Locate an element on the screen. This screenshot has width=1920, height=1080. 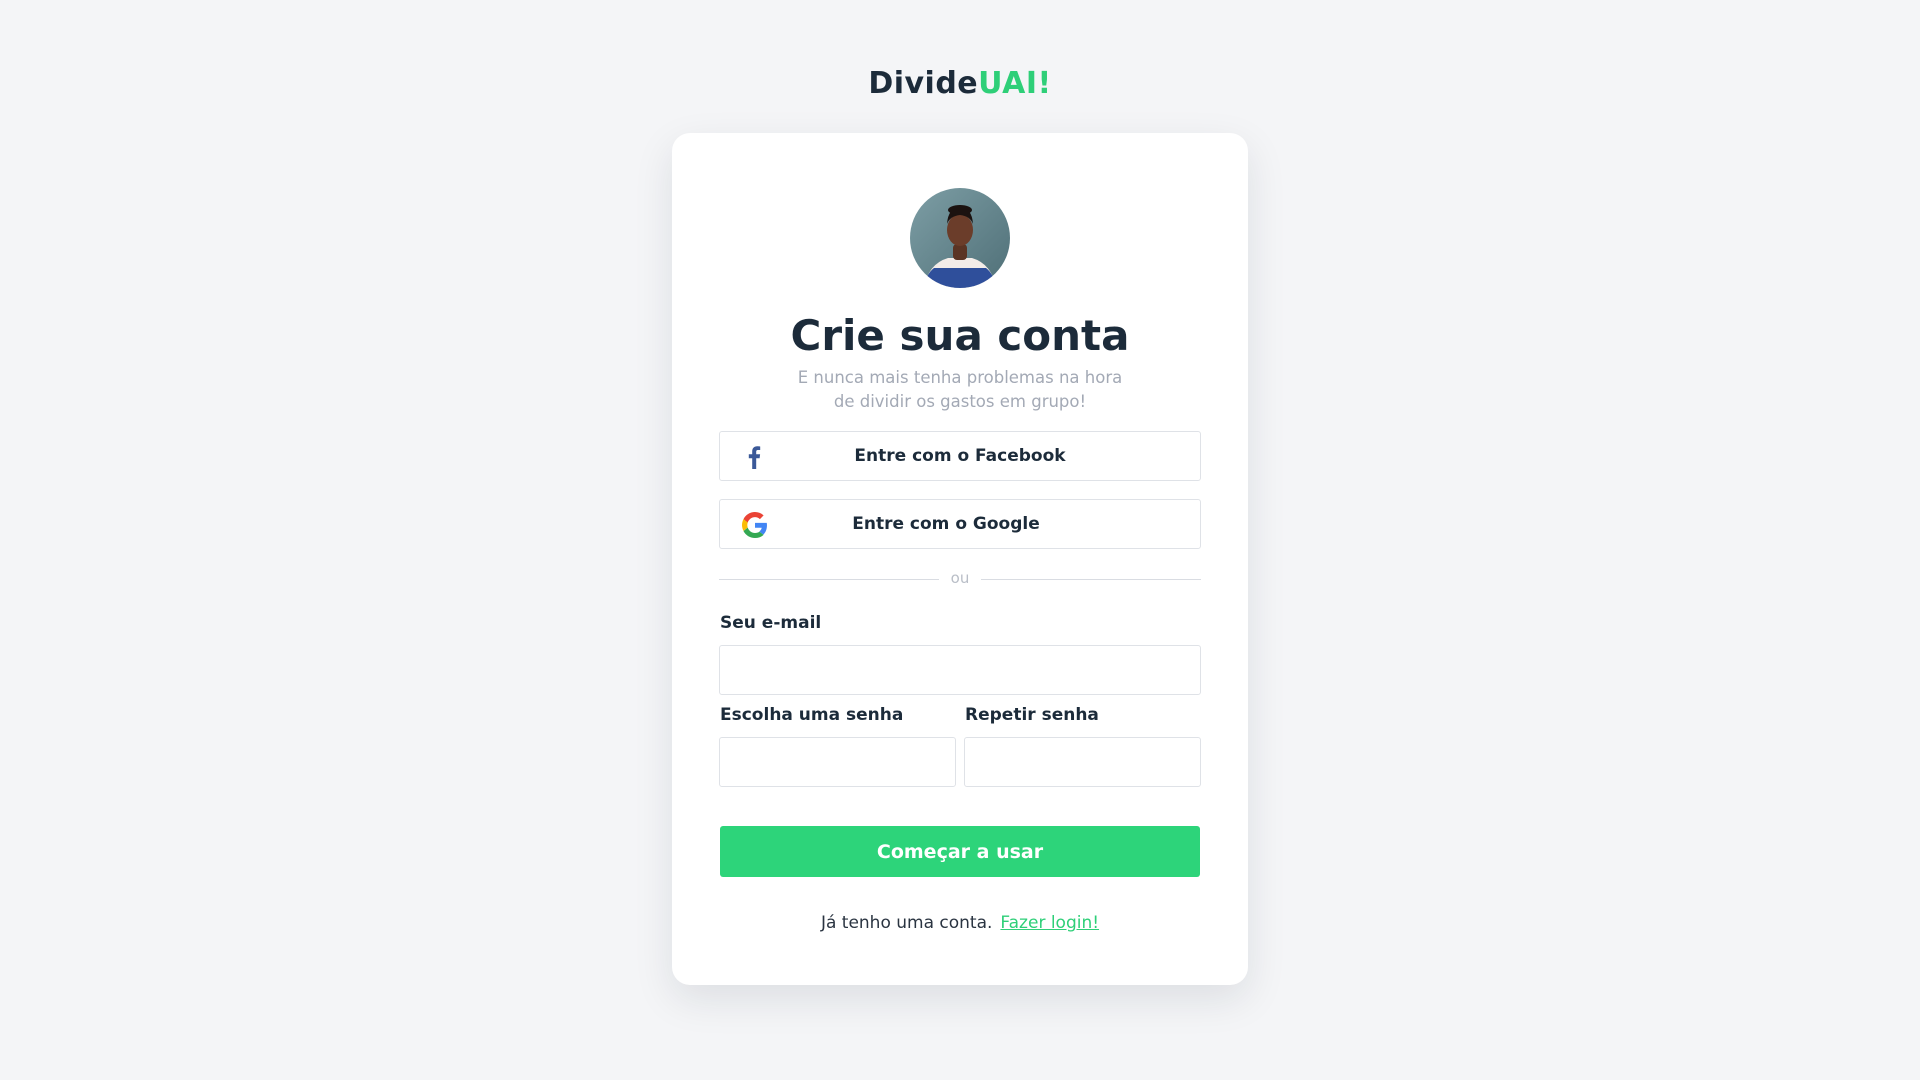
divider-text: ou is located at coordinates (960, 578).